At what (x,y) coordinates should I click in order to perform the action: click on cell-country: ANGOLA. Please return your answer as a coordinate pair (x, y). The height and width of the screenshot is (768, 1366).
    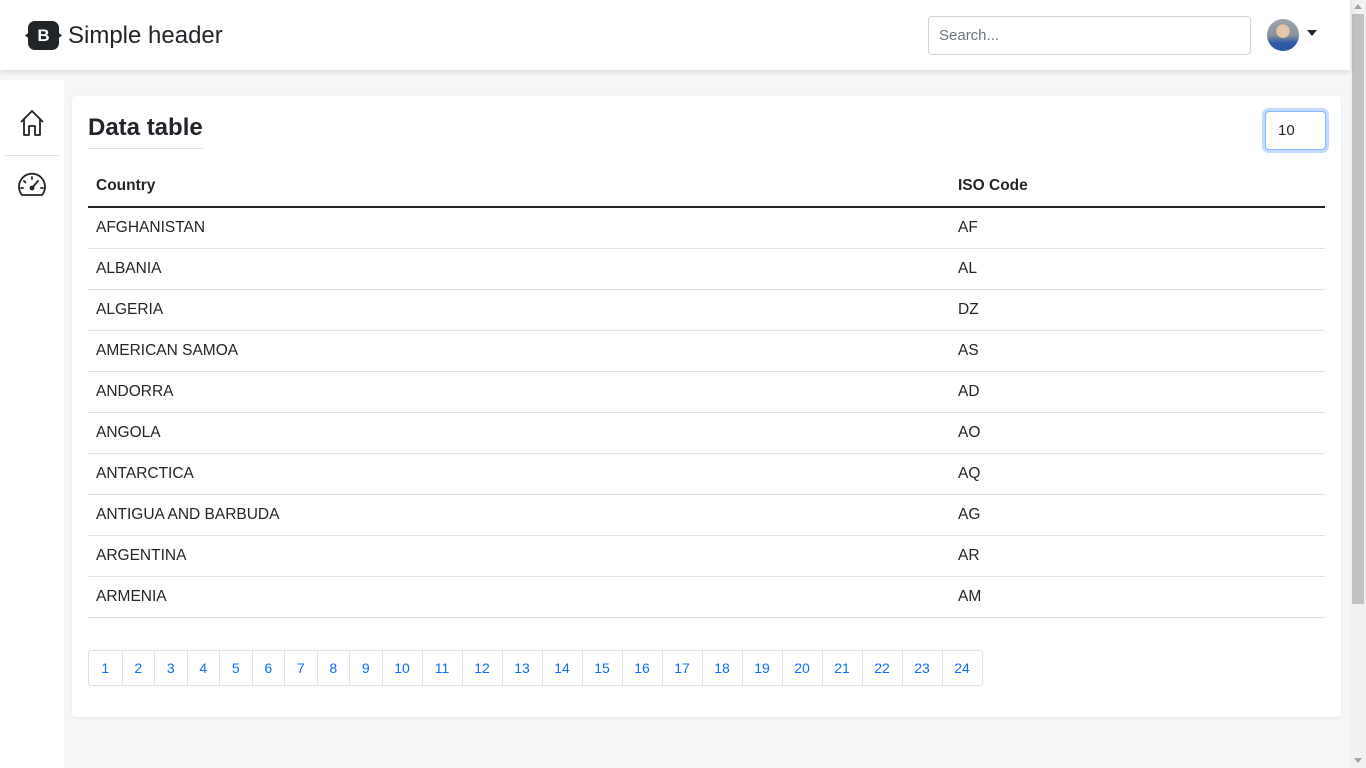
    Looking at the image, I should click on (519, 433).